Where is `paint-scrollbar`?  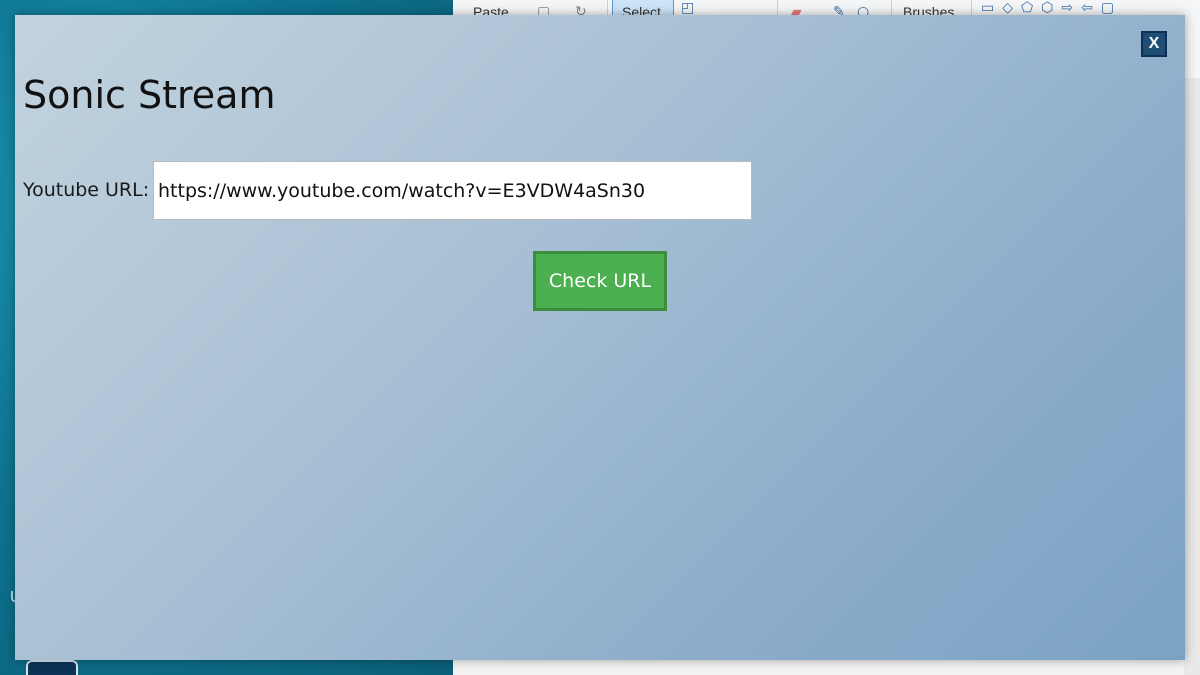 paint-scrollbar is located at coordinates (1192, 376).